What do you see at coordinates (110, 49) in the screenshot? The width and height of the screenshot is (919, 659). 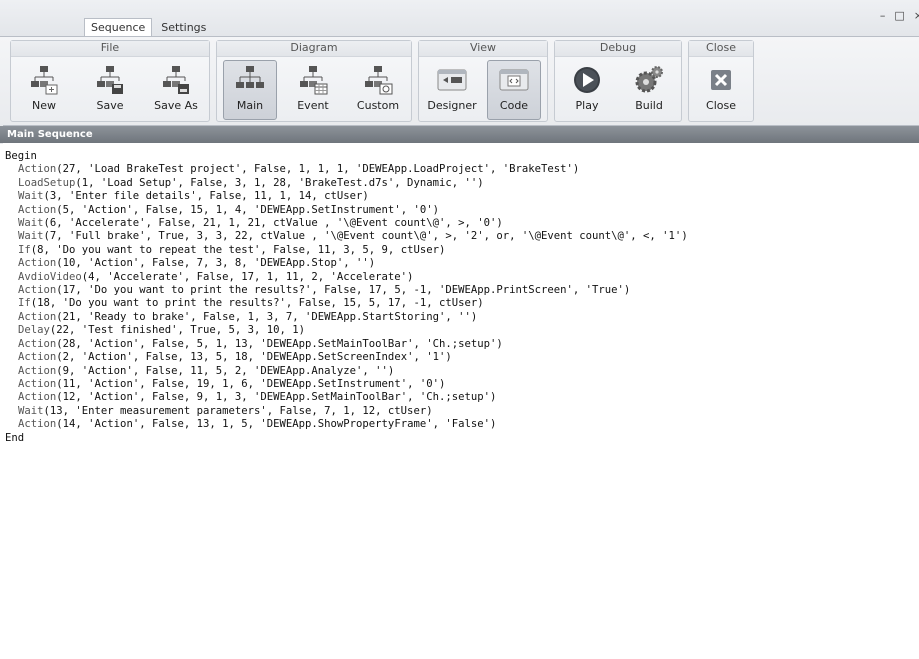 I see `group-title-file: File` at bounding box center [110, 49].